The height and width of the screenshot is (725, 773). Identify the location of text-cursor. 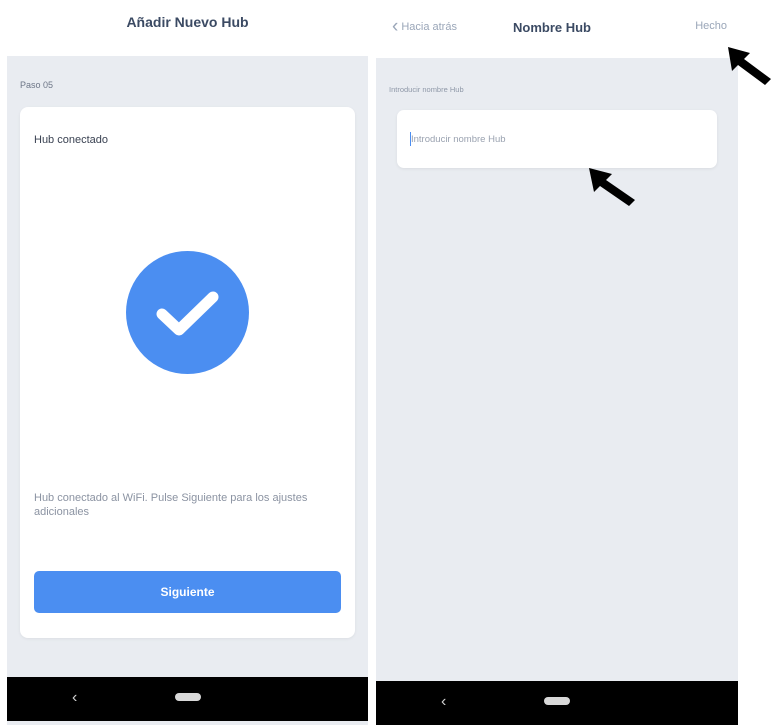
(410, 139).